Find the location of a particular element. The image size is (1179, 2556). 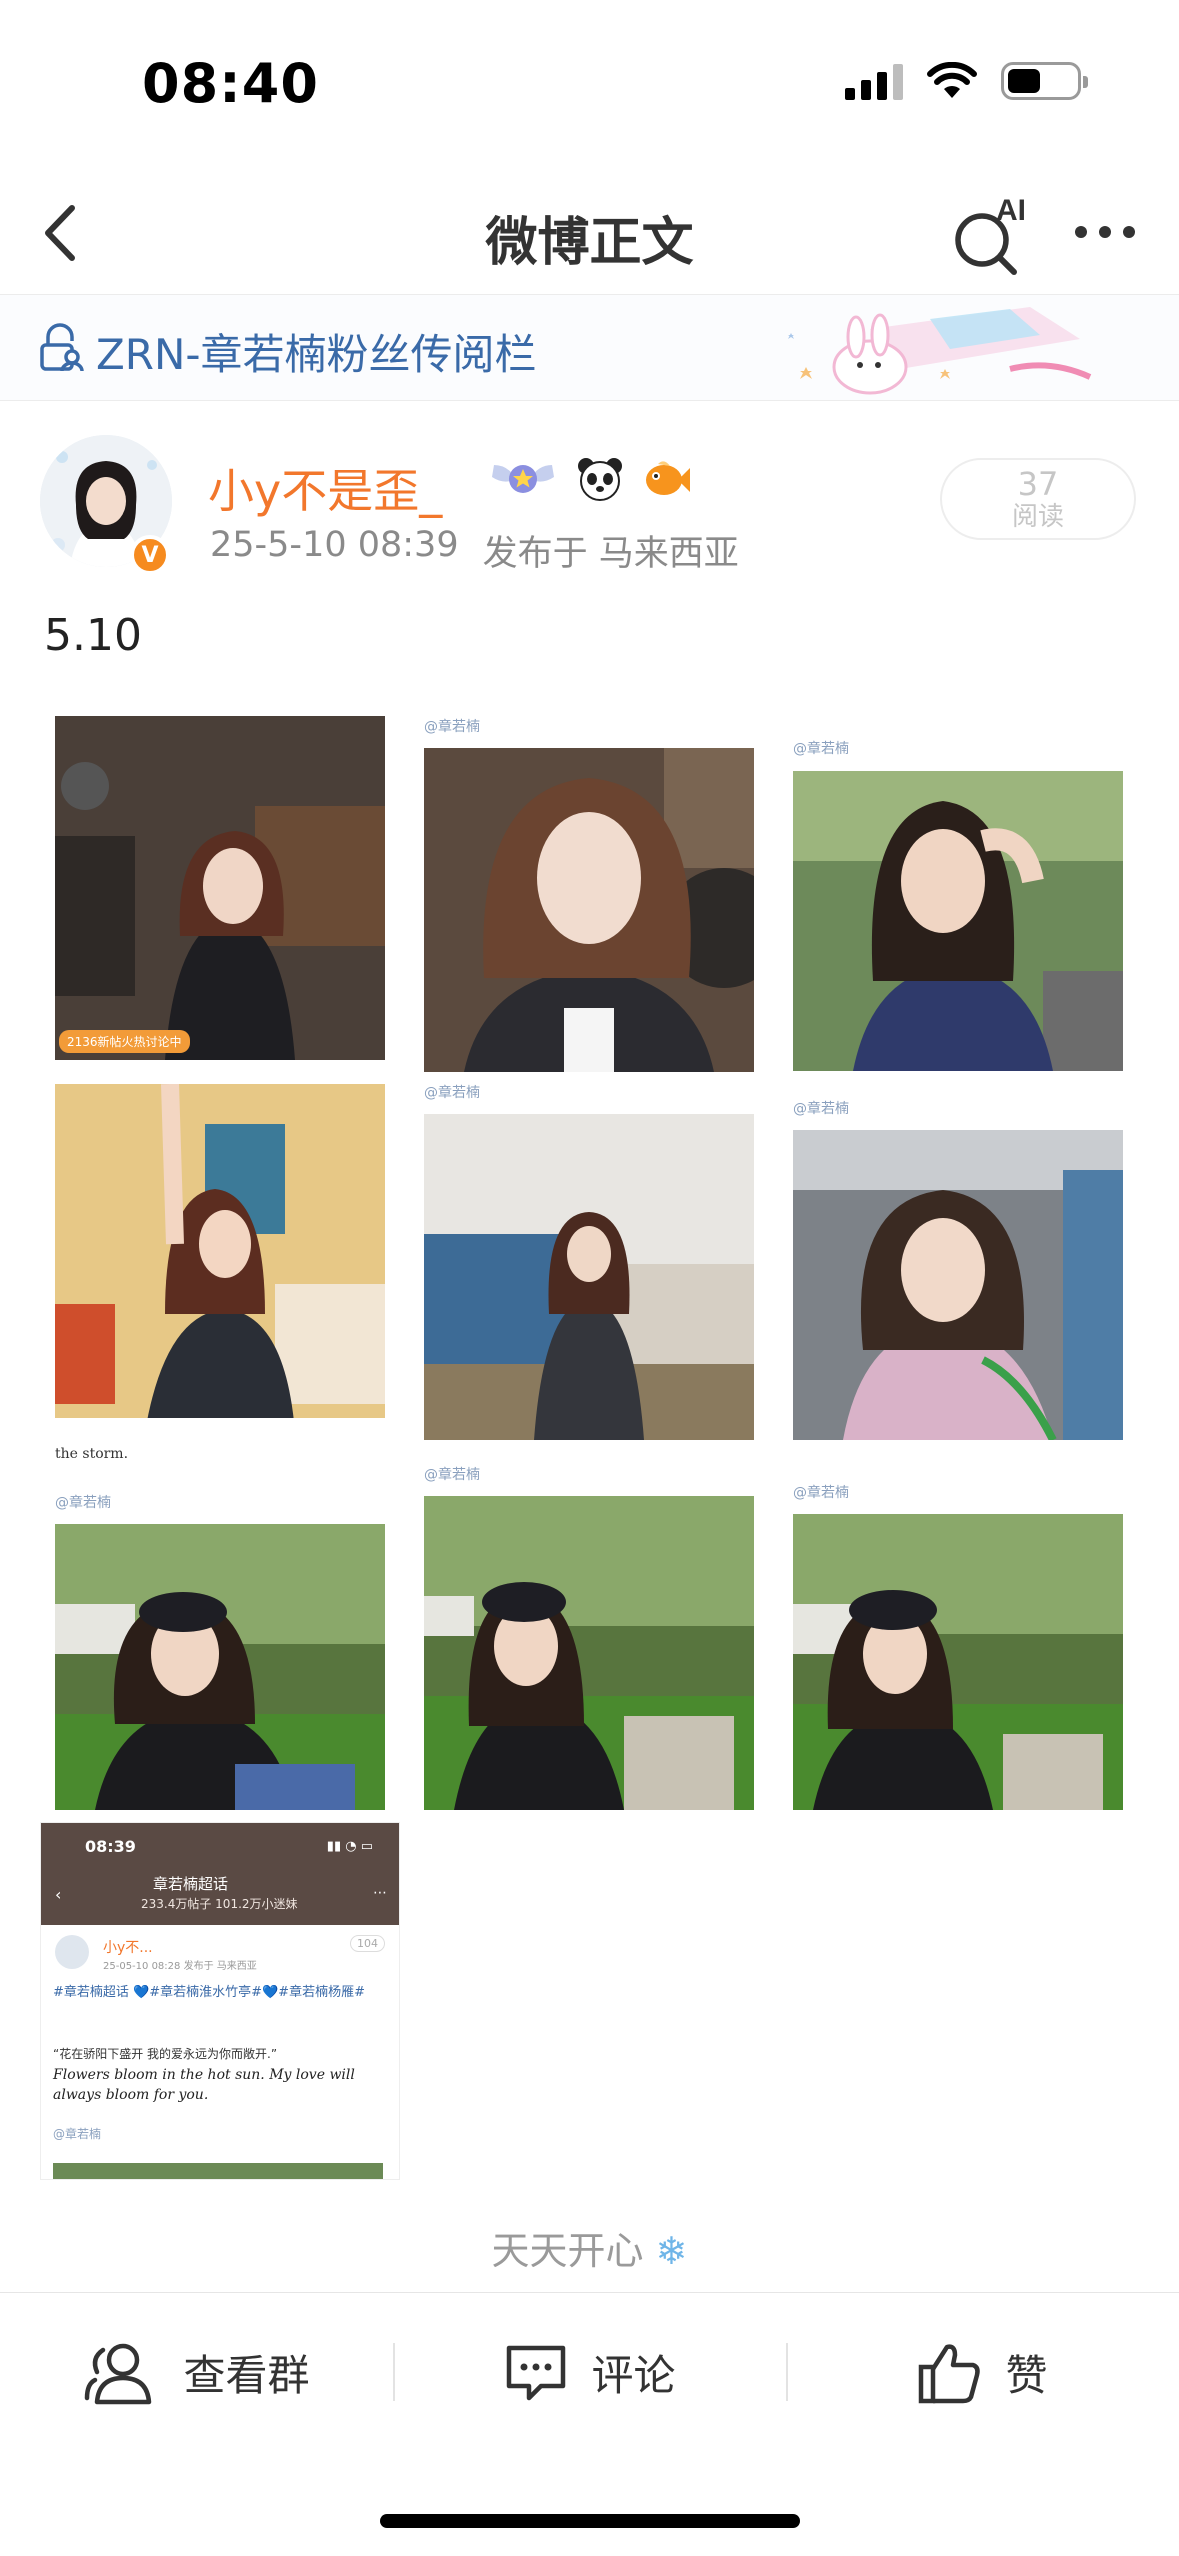

cellular-signal-icon is located at coordinates (874, 81).